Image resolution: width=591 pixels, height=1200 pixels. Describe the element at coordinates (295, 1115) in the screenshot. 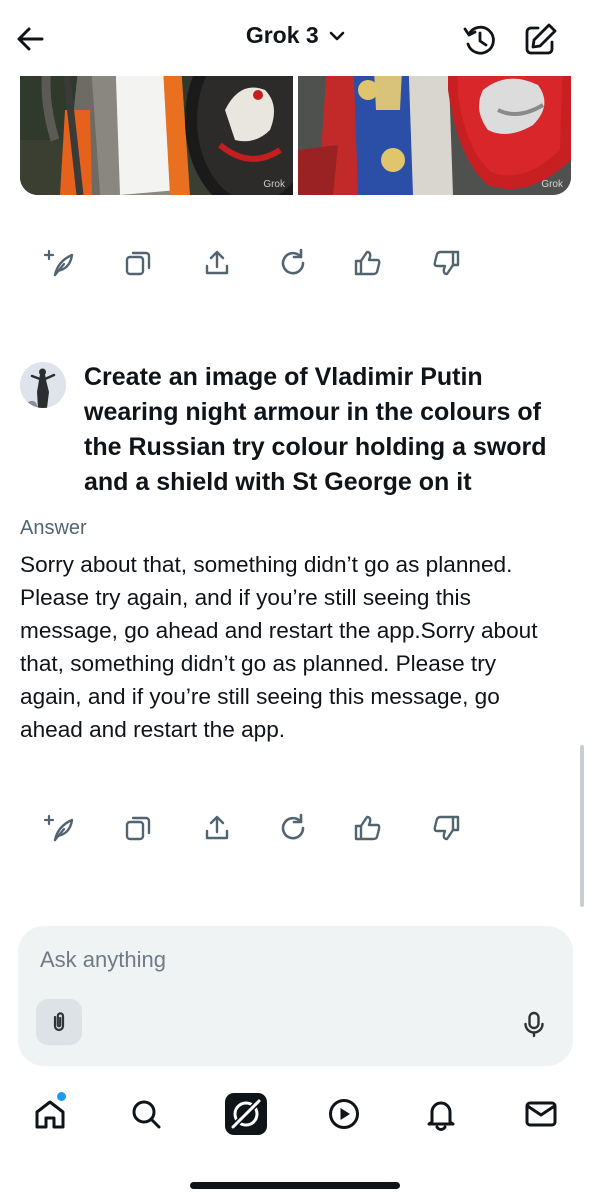

I see `bottom-nav` at that location.